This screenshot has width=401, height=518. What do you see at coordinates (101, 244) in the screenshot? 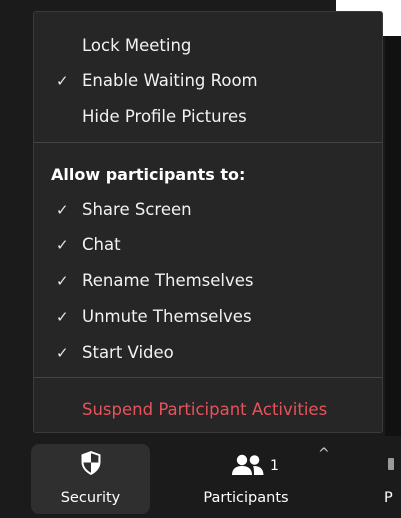
I see `menu-item-label: Chat` at bounding box center [101, 244].